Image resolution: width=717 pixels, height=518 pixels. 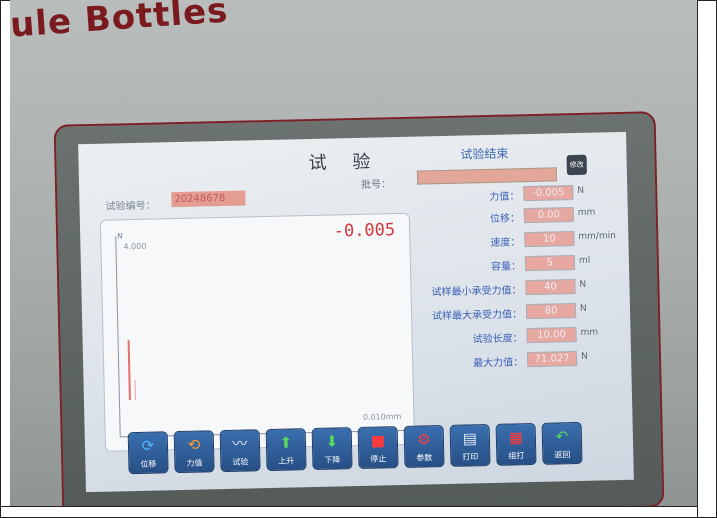 What do you see at coordinates (240, 462) in the screenshot?
I see `button-label: 试验` at bounding box center [240, 462].